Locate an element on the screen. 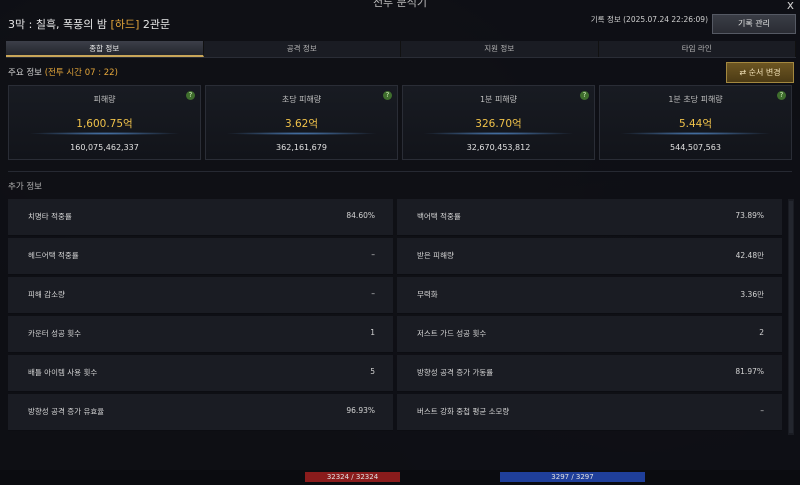 The image size is (800, 485). stage-suffix: 2관문 is located at coordinates (155, 24).